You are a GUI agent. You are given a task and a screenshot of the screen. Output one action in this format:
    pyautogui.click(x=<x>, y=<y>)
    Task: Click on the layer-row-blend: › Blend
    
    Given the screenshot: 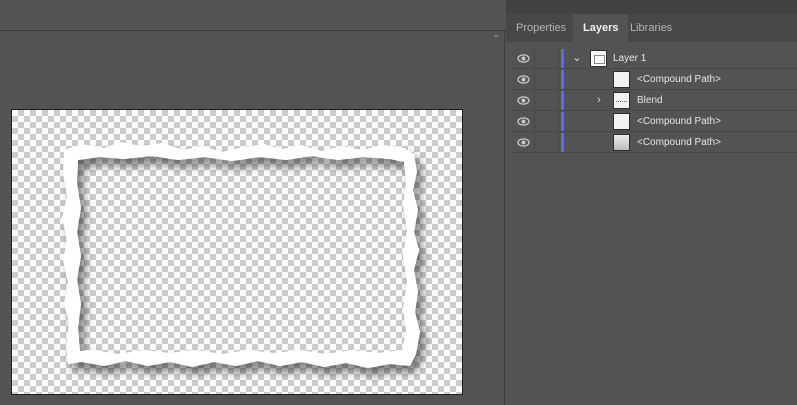 What is the action you would take?
    pyautogui.click(x=654, y=100)
    